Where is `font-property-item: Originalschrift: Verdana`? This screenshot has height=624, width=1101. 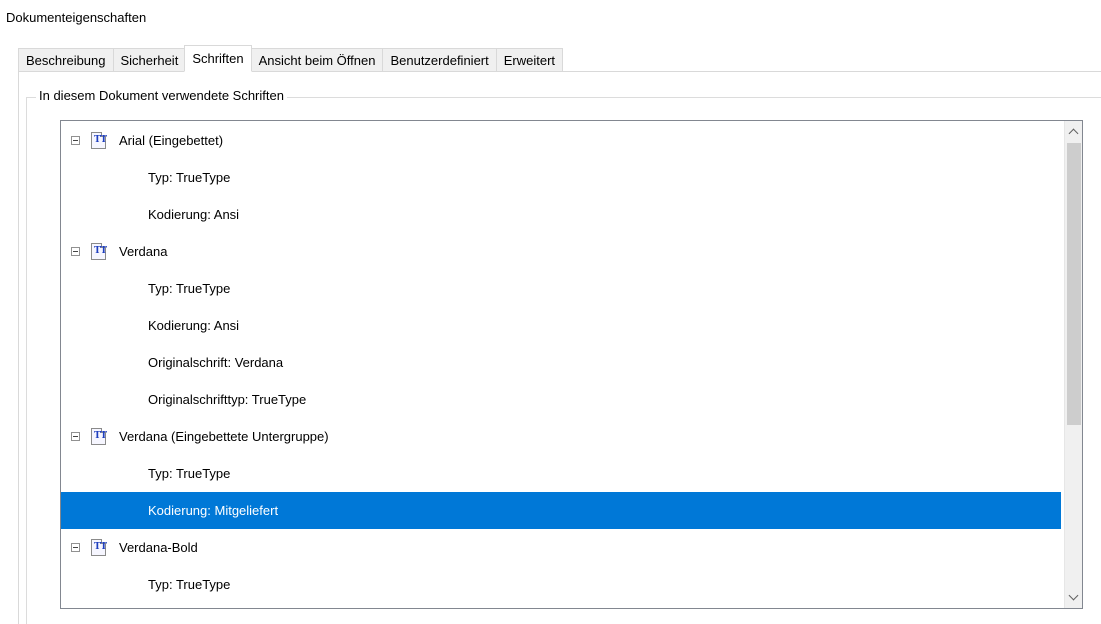
font-property-item: Originalschrift: Verdana is located at coordinates (561, 362).